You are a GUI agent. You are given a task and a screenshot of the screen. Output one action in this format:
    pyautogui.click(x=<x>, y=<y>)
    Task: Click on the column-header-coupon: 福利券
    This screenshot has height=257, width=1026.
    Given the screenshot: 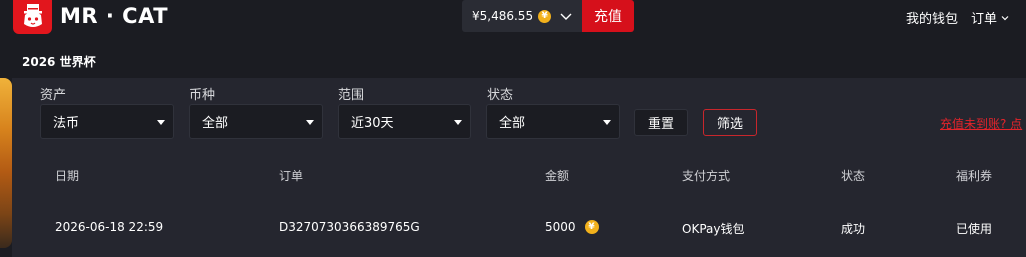 What is the action you would take?
    pyautogui.click(x=974, y=176)
    